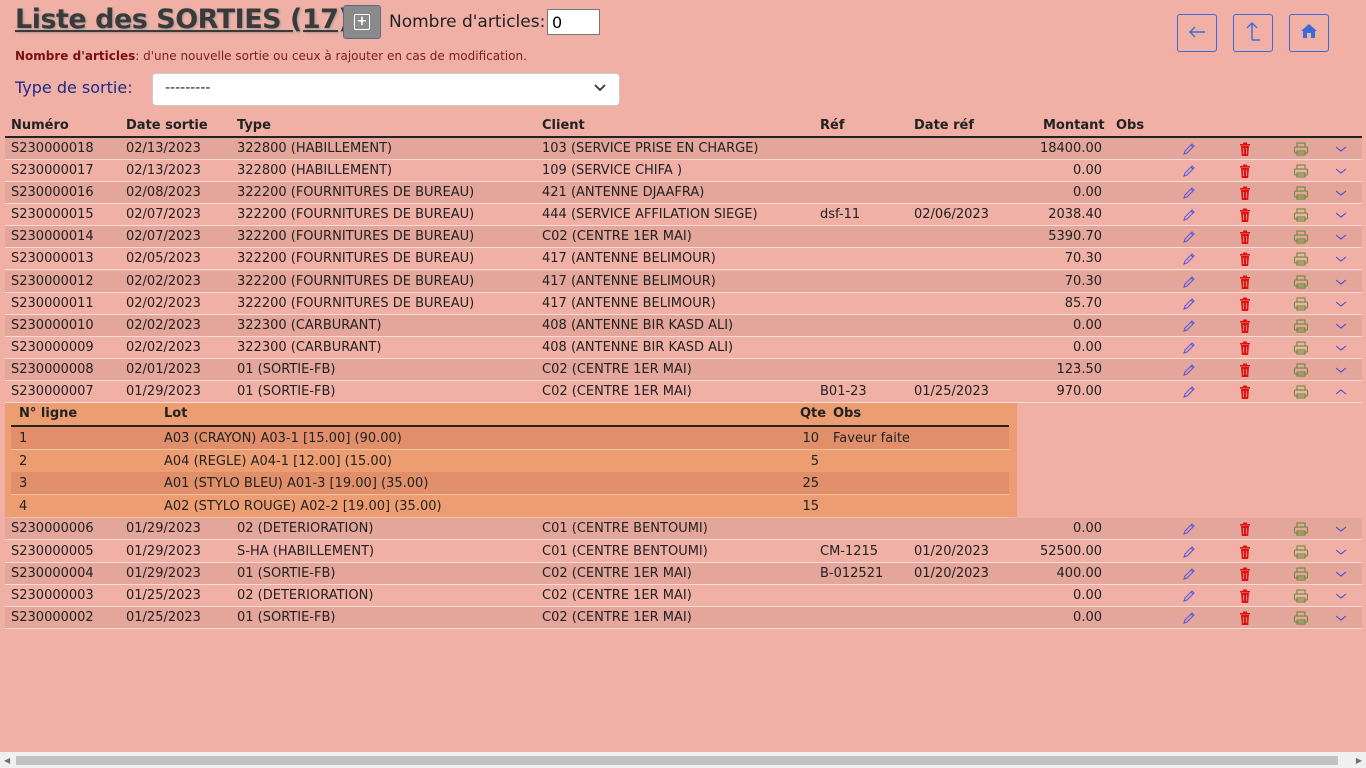  What do you see at coordinates (677, 760) in the screenshot?
I see `scrollbar-thumb` at bounding box center [677, 760].